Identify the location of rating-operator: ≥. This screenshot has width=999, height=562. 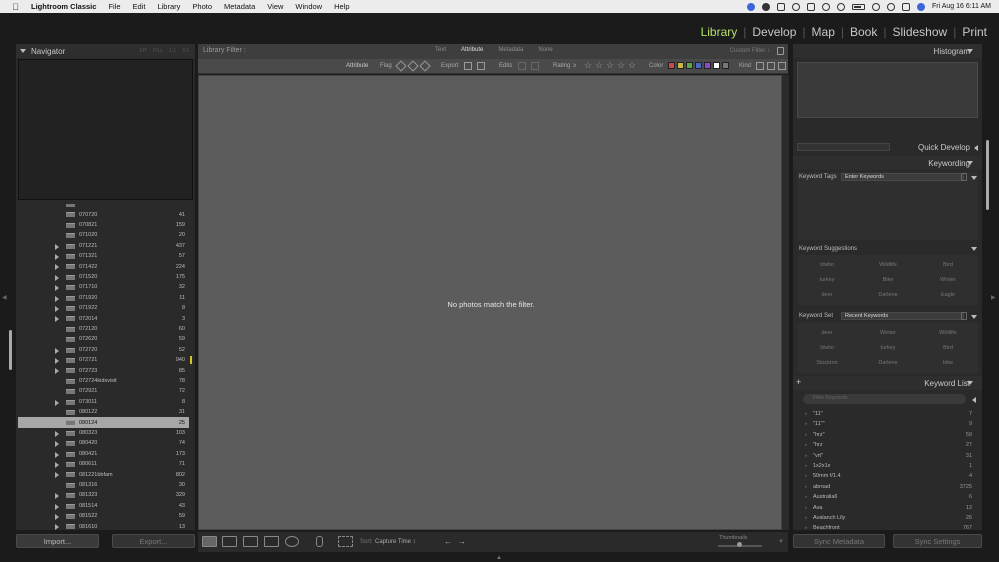
(574, 66).